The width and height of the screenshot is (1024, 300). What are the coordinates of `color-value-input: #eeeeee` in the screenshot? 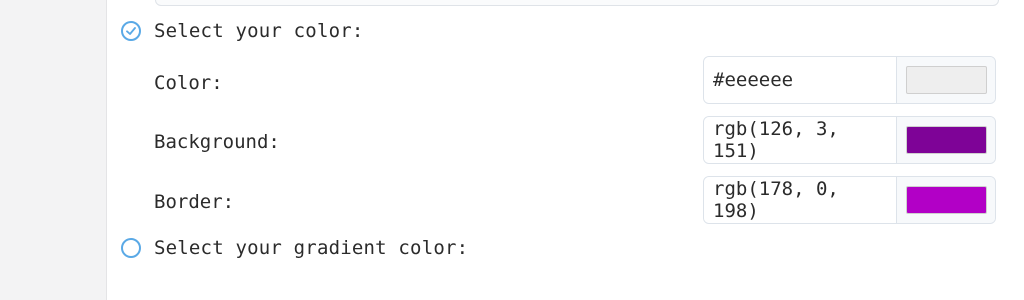 It's located at (800, 80).